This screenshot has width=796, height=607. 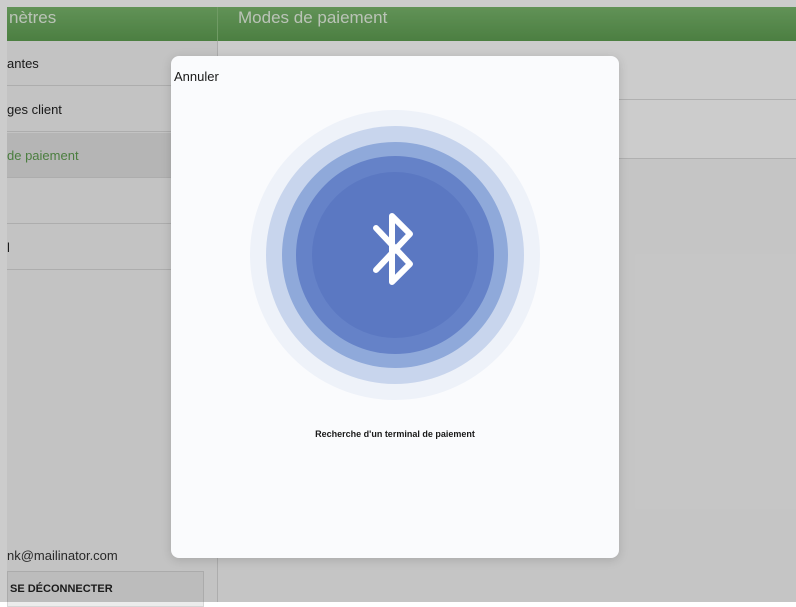 I want to click on search-status-text: Recherche d'un terminal de paiement, so click(x=395, y=434).